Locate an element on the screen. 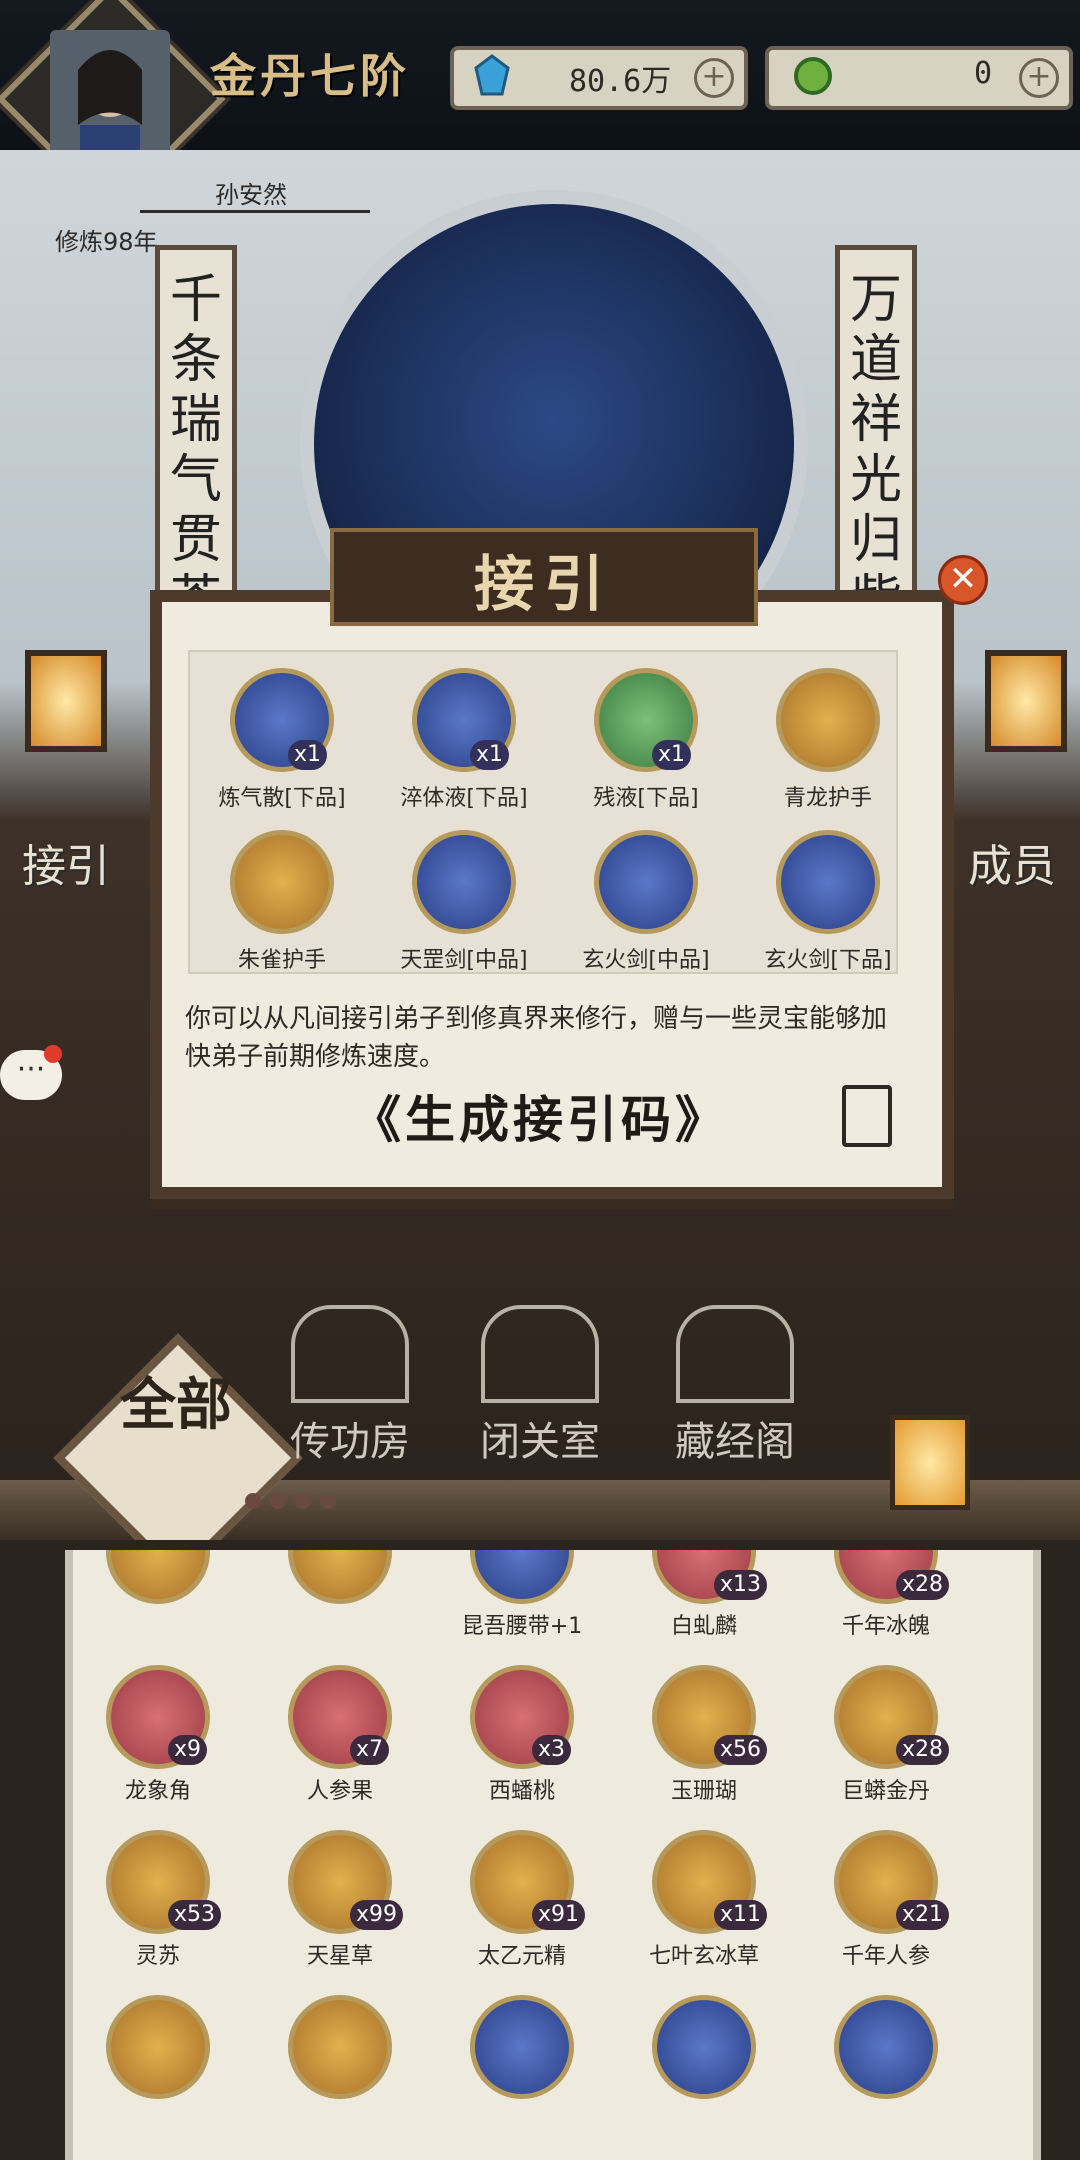 Image resolution: width=1080 pixels, height=2160 pixels. avatar is located at coordinates (110, 95).